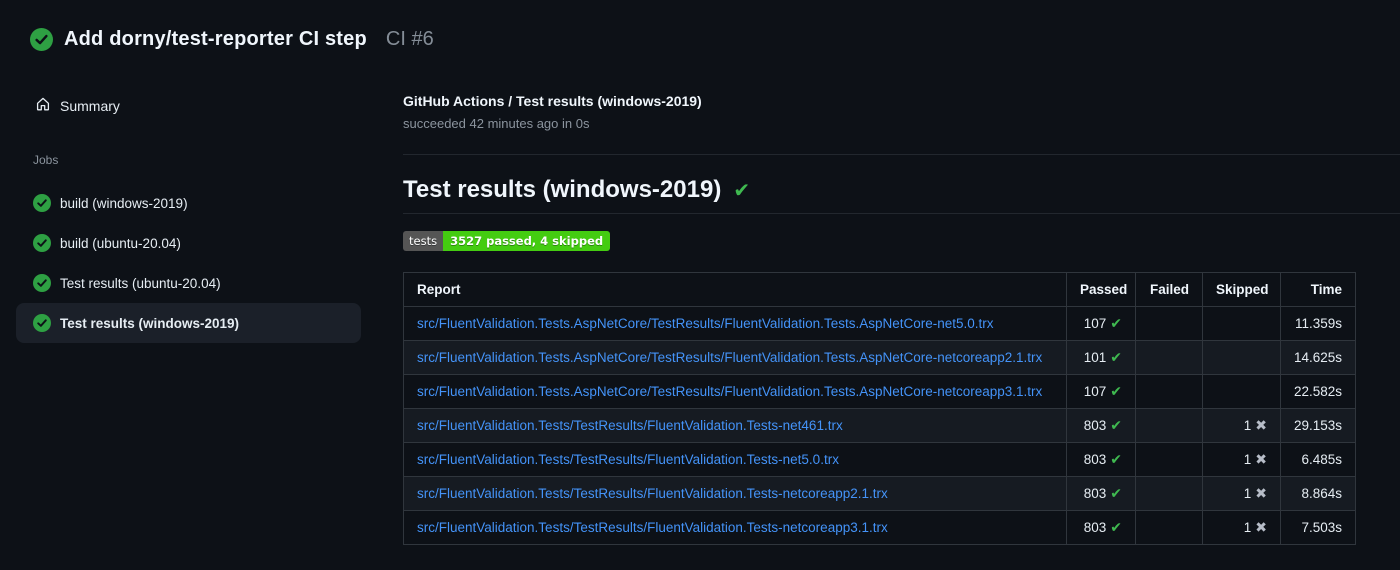  I want to click on sidebar-job-item: build (ubuntu-20.04), so click(188, 243).